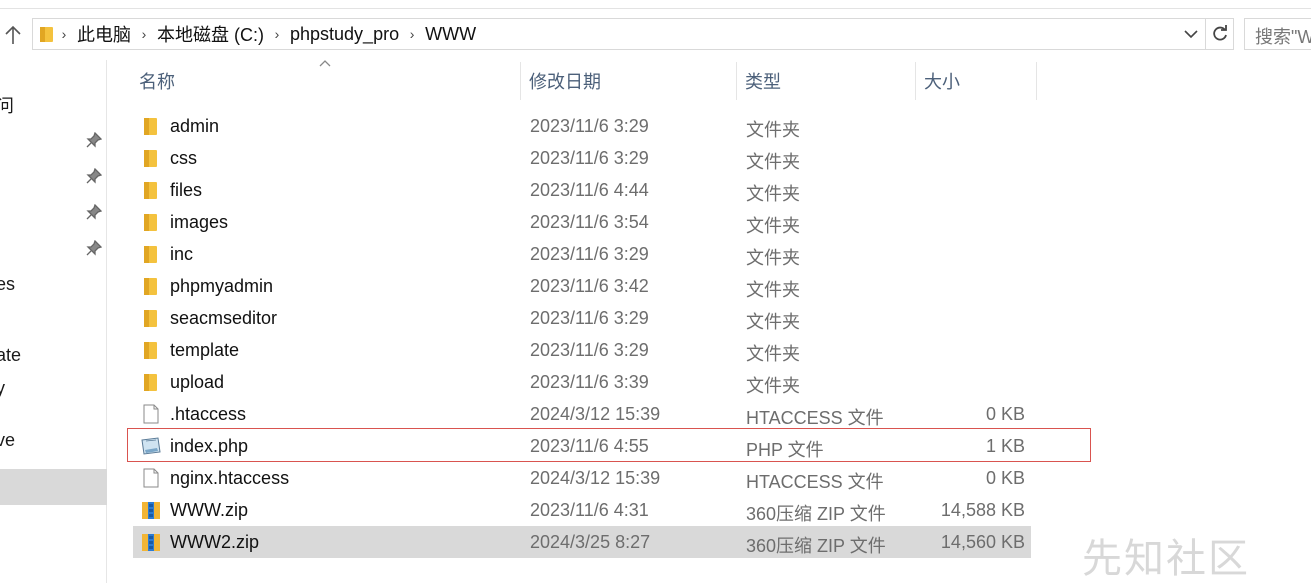 The image size is (1311, 584). Describe the element at coordinates (205, 350) in the screenshot. I see `file-name: template` at that location.